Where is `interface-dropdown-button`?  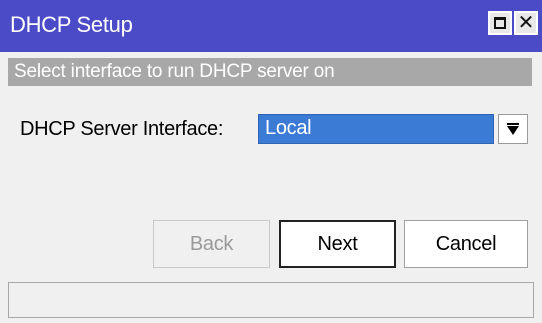
interface-dropdown-button is located at coordinates (513, 129).